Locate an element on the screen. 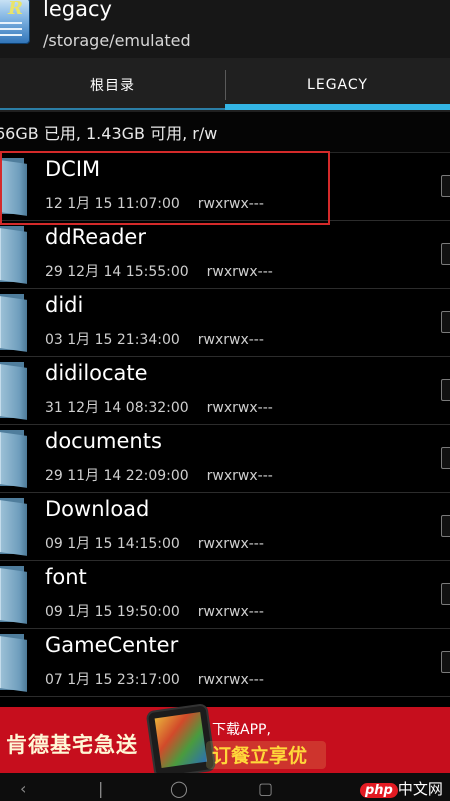  file-date: 07 1月 15 23:17:00 is located at coordinates (112, 680).